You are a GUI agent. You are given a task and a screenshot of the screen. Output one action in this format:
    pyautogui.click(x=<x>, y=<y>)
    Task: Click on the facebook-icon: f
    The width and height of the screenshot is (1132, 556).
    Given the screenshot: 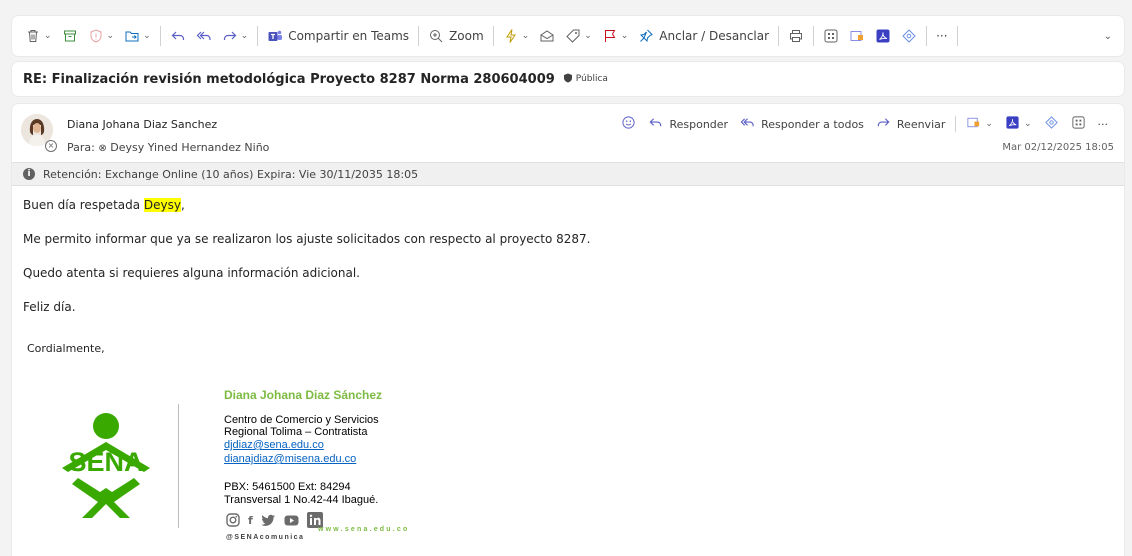 What is the action you would take?
    pyautogui.click(x=250, y=520)
    